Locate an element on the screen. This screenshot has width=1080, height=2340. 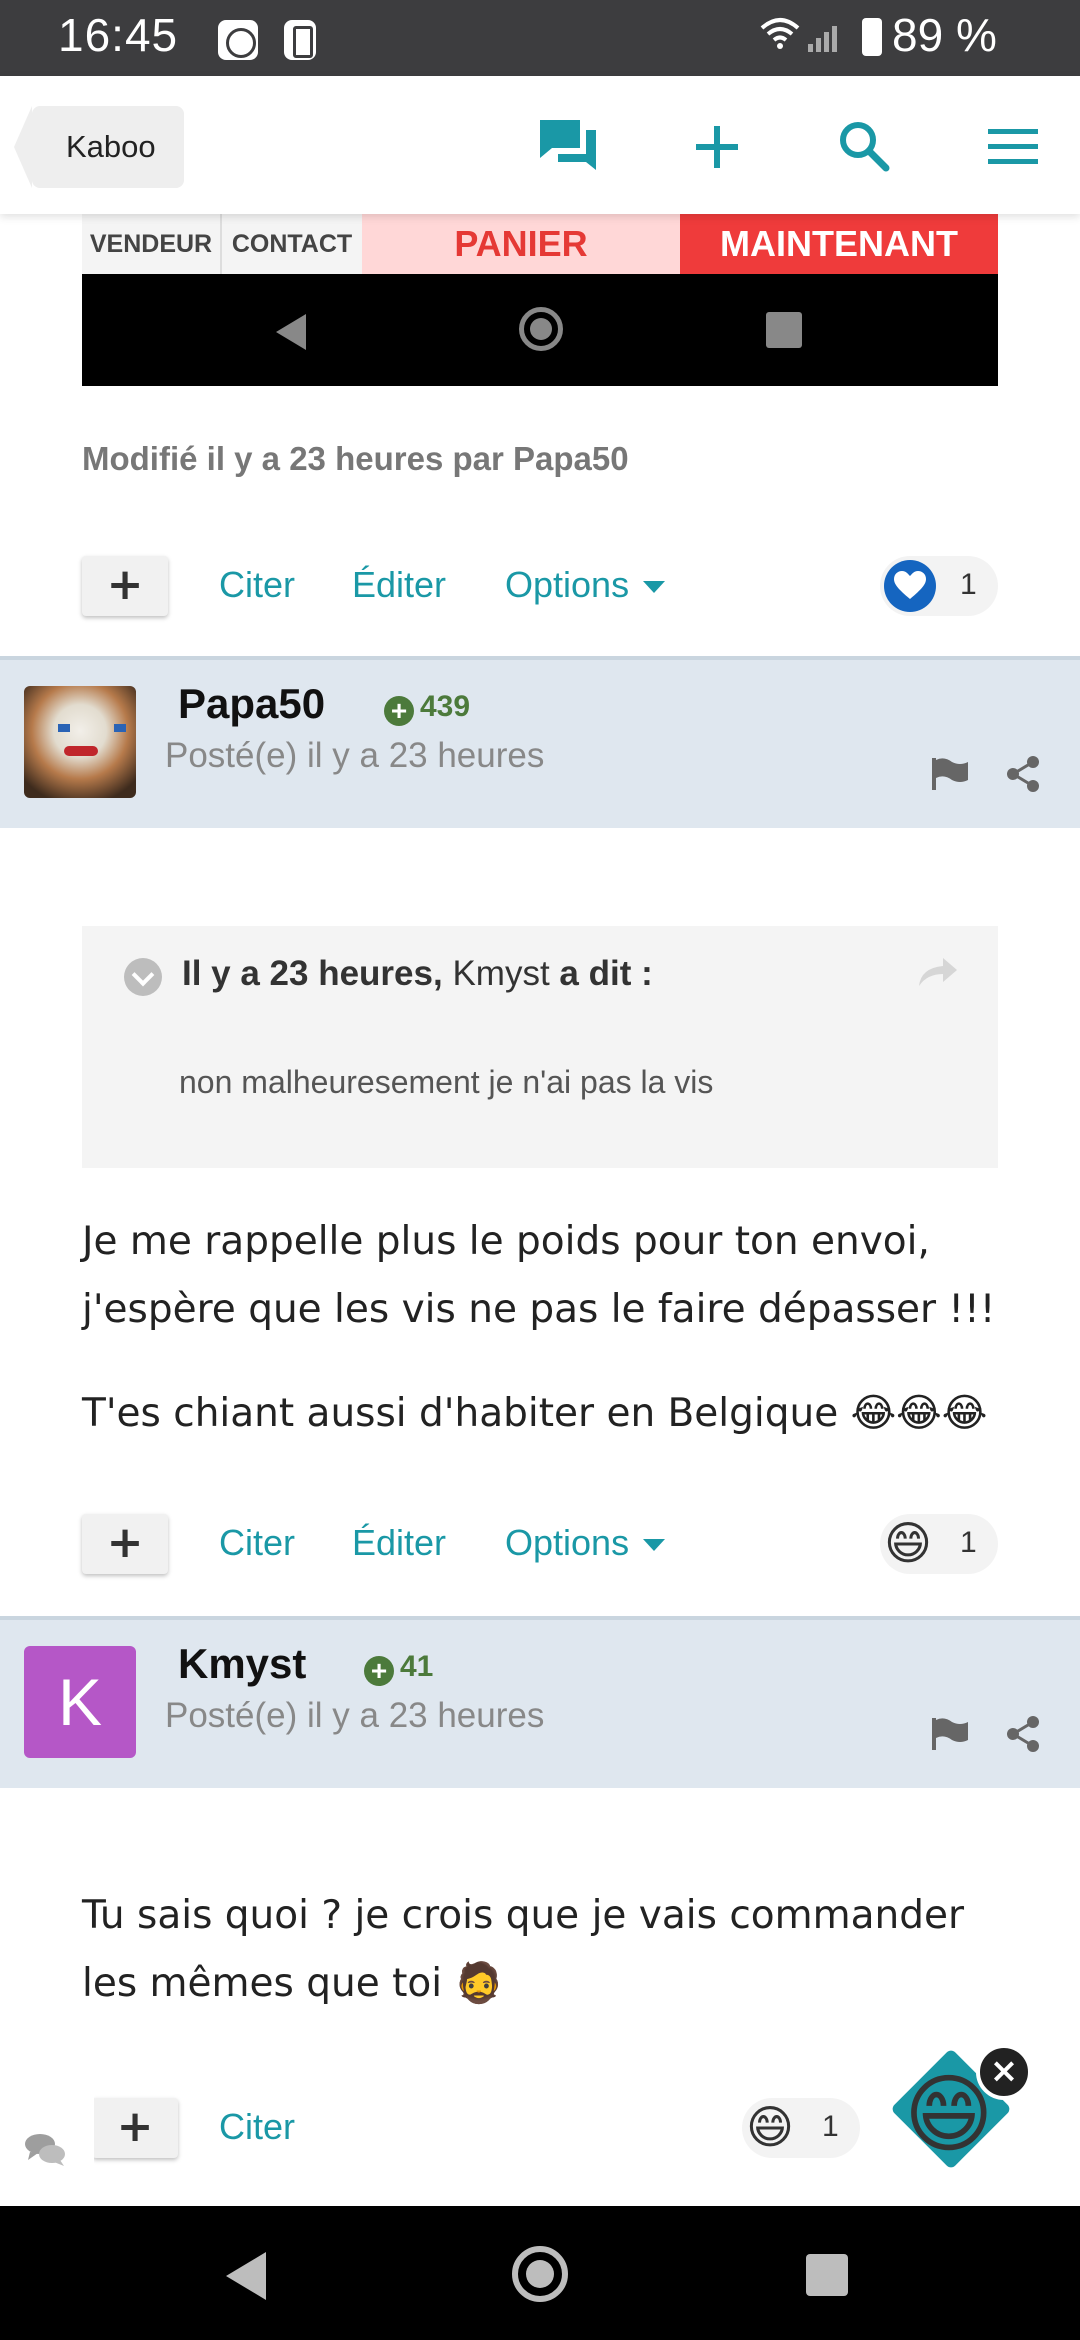
chat-bubbles-button is located at coordinates (47, 2140).